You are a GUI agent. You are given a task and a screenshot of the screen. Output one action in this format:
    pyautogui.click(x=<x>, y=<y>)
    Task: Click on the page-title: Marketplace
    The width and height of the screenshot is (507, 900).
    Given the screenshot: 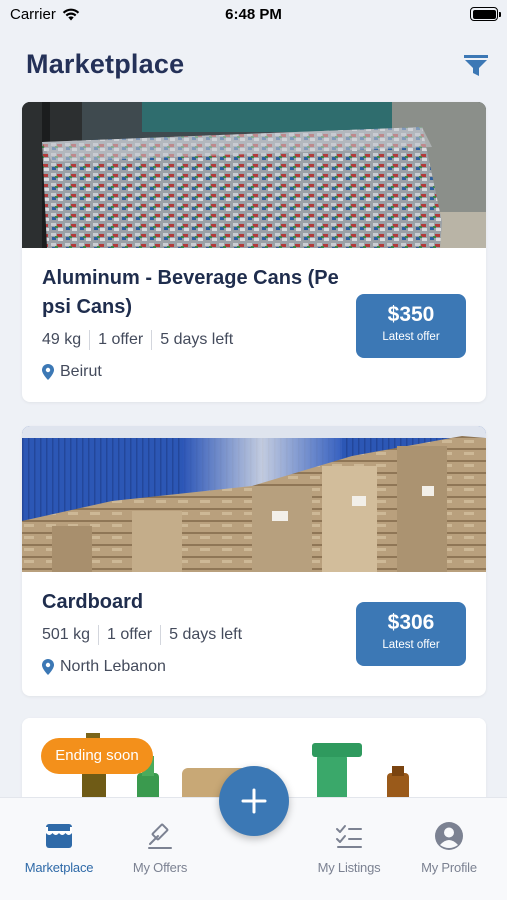 What is the action you would take?
    pyautogui.click(x=105, y=64)
    